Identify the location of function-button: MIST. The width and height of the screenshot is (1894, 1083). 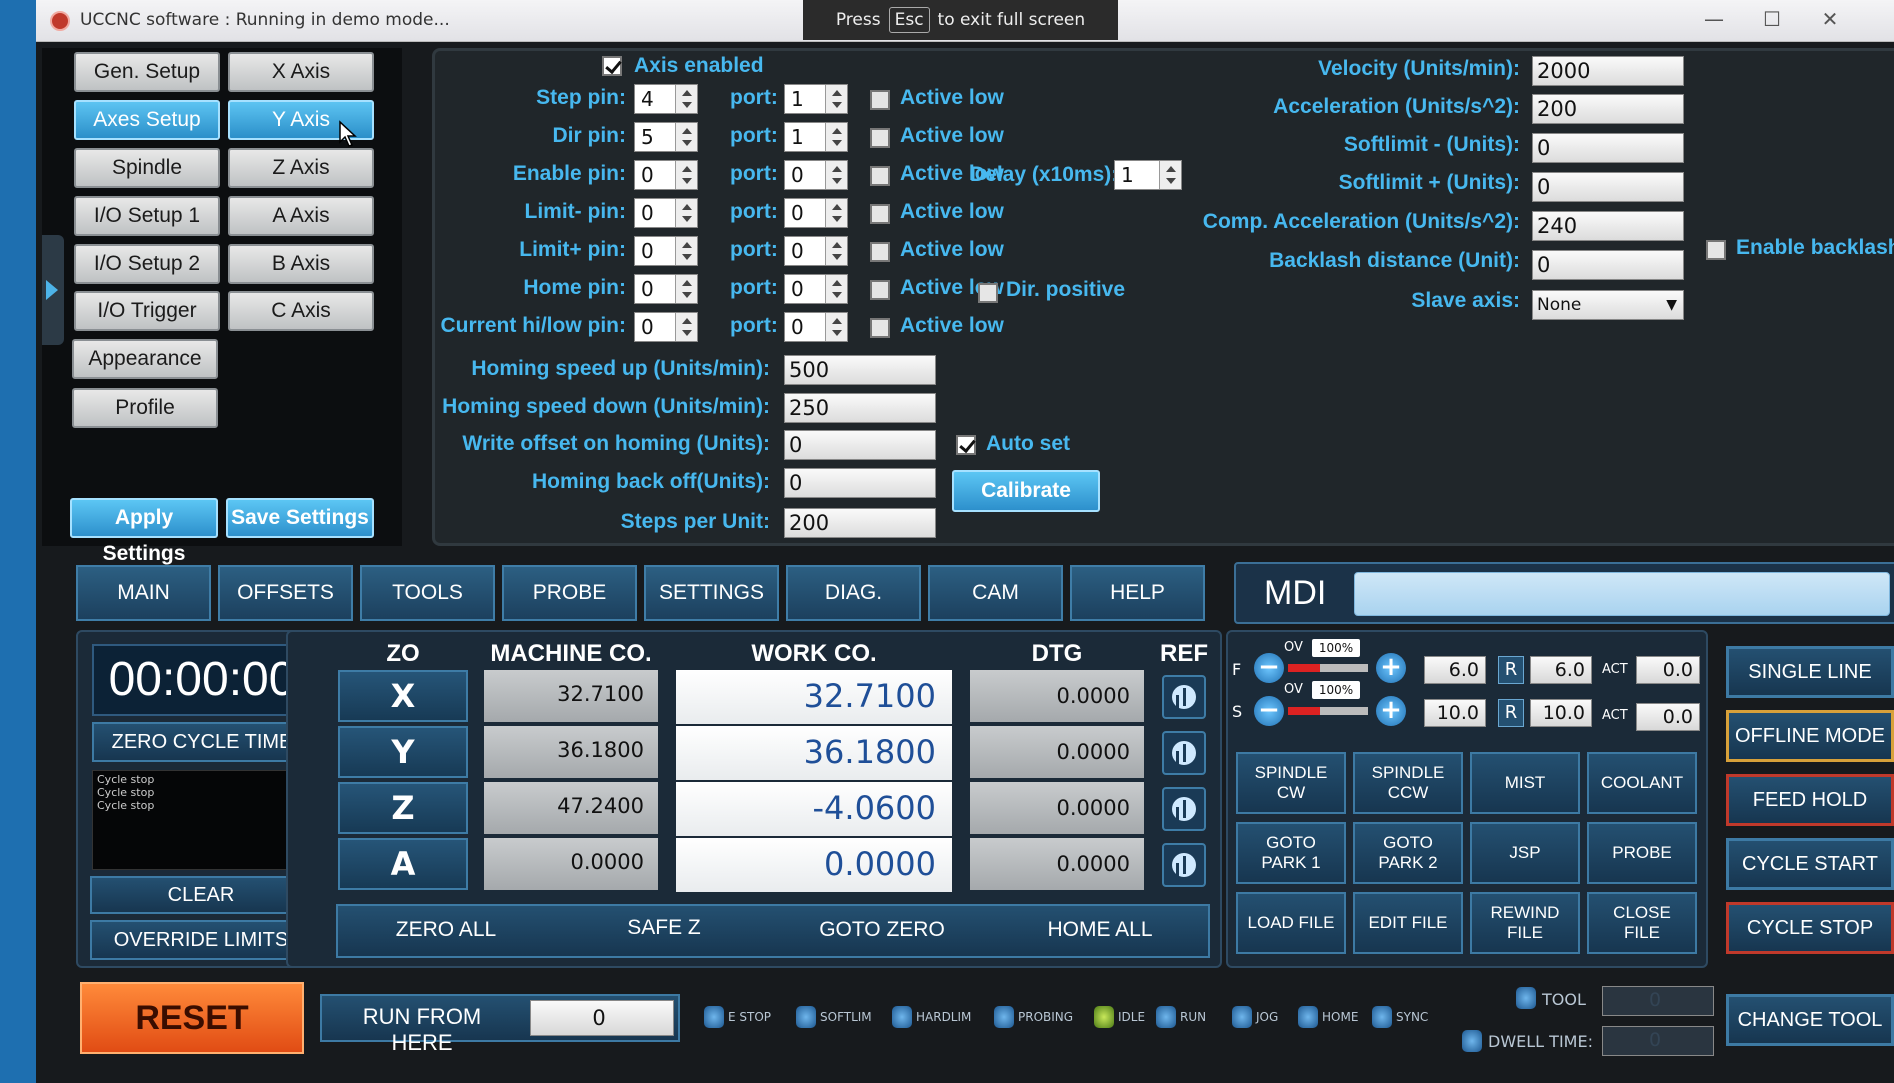
(1525, 783).